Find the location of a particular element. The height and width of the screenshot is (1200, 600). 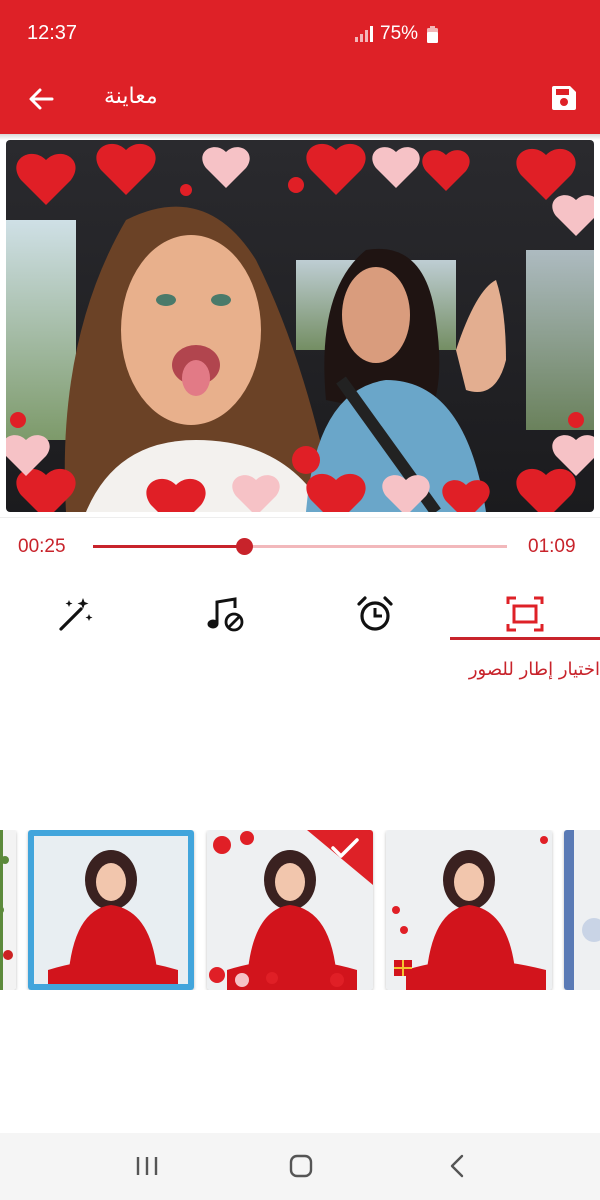

status-time: 12:37 is located at coordinates (52, 33).